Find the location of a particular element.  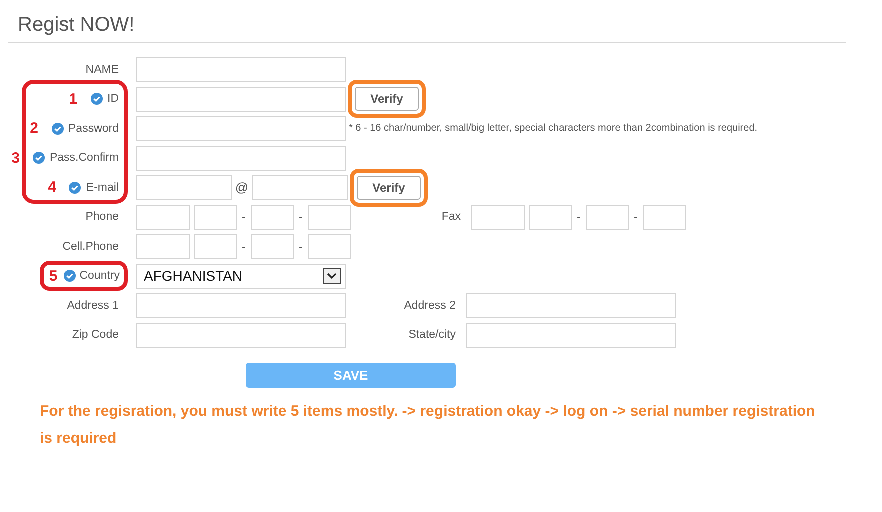

field-label: Zip Code is located at coordinates (95, 335).